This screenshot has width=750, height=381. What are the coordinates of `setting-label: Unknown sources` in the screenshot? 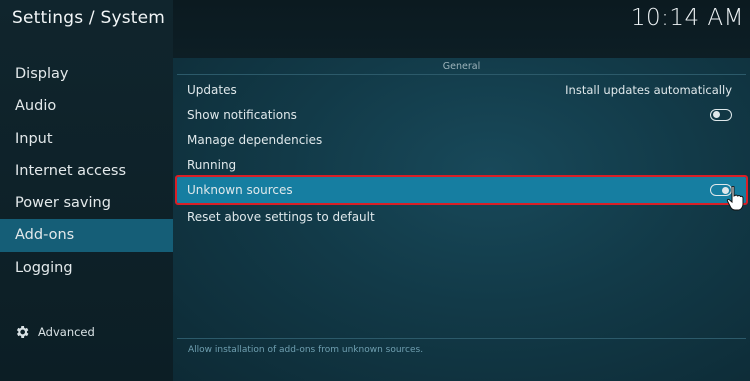 It's located at (240, 190).